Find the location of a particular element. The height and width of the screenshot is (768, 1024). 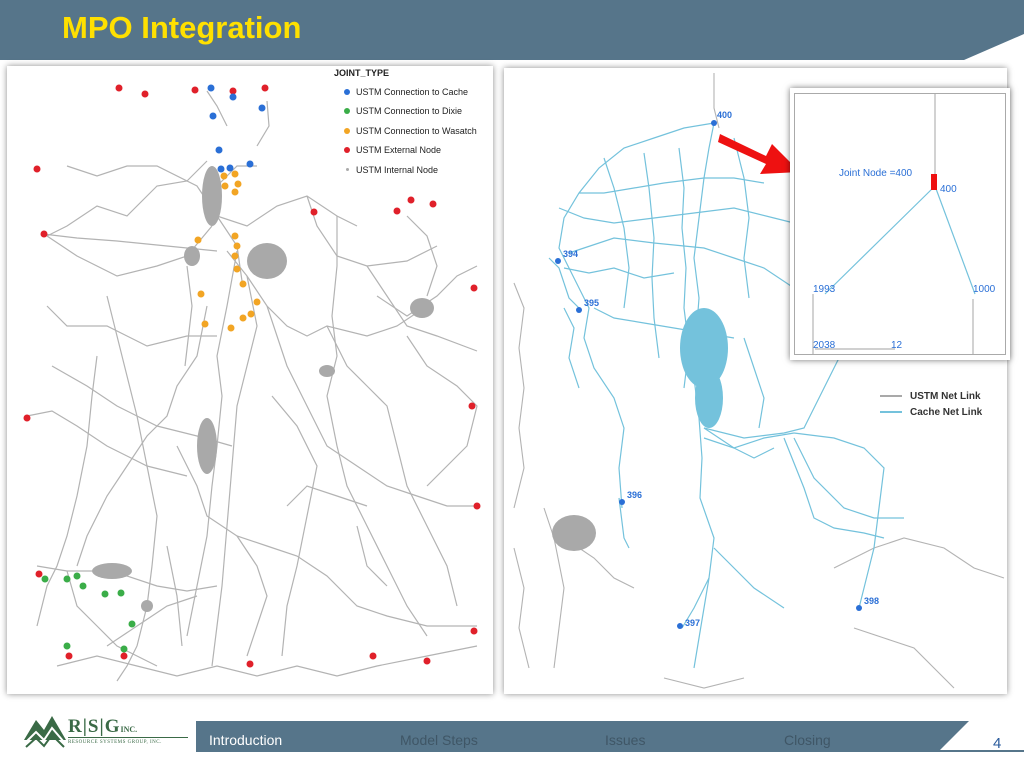

external-dot-icon is located at coordinates (347, 150).